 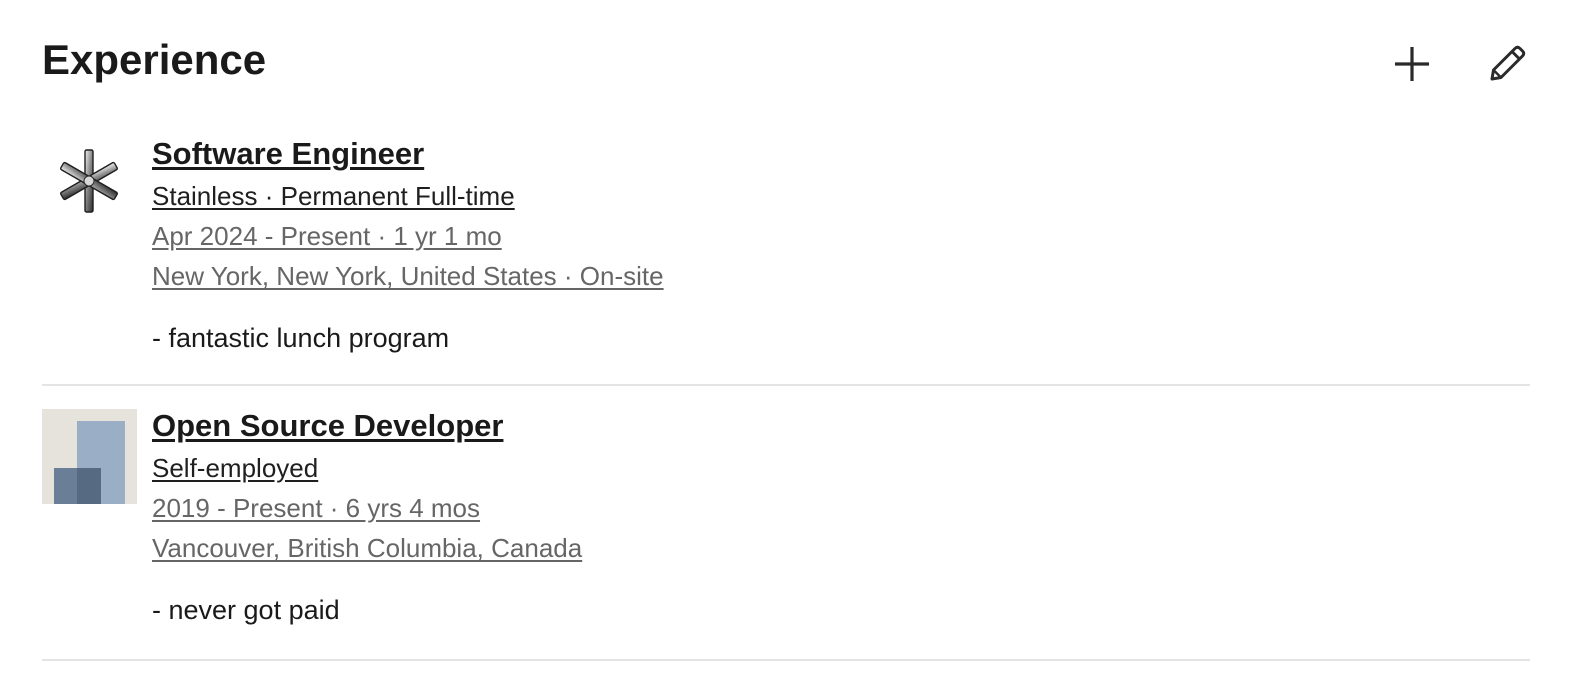 What do you see at coordinates (367, 468) in the screenshot?
I see `company-link: Self-employed` at bounding box center [367, 468].